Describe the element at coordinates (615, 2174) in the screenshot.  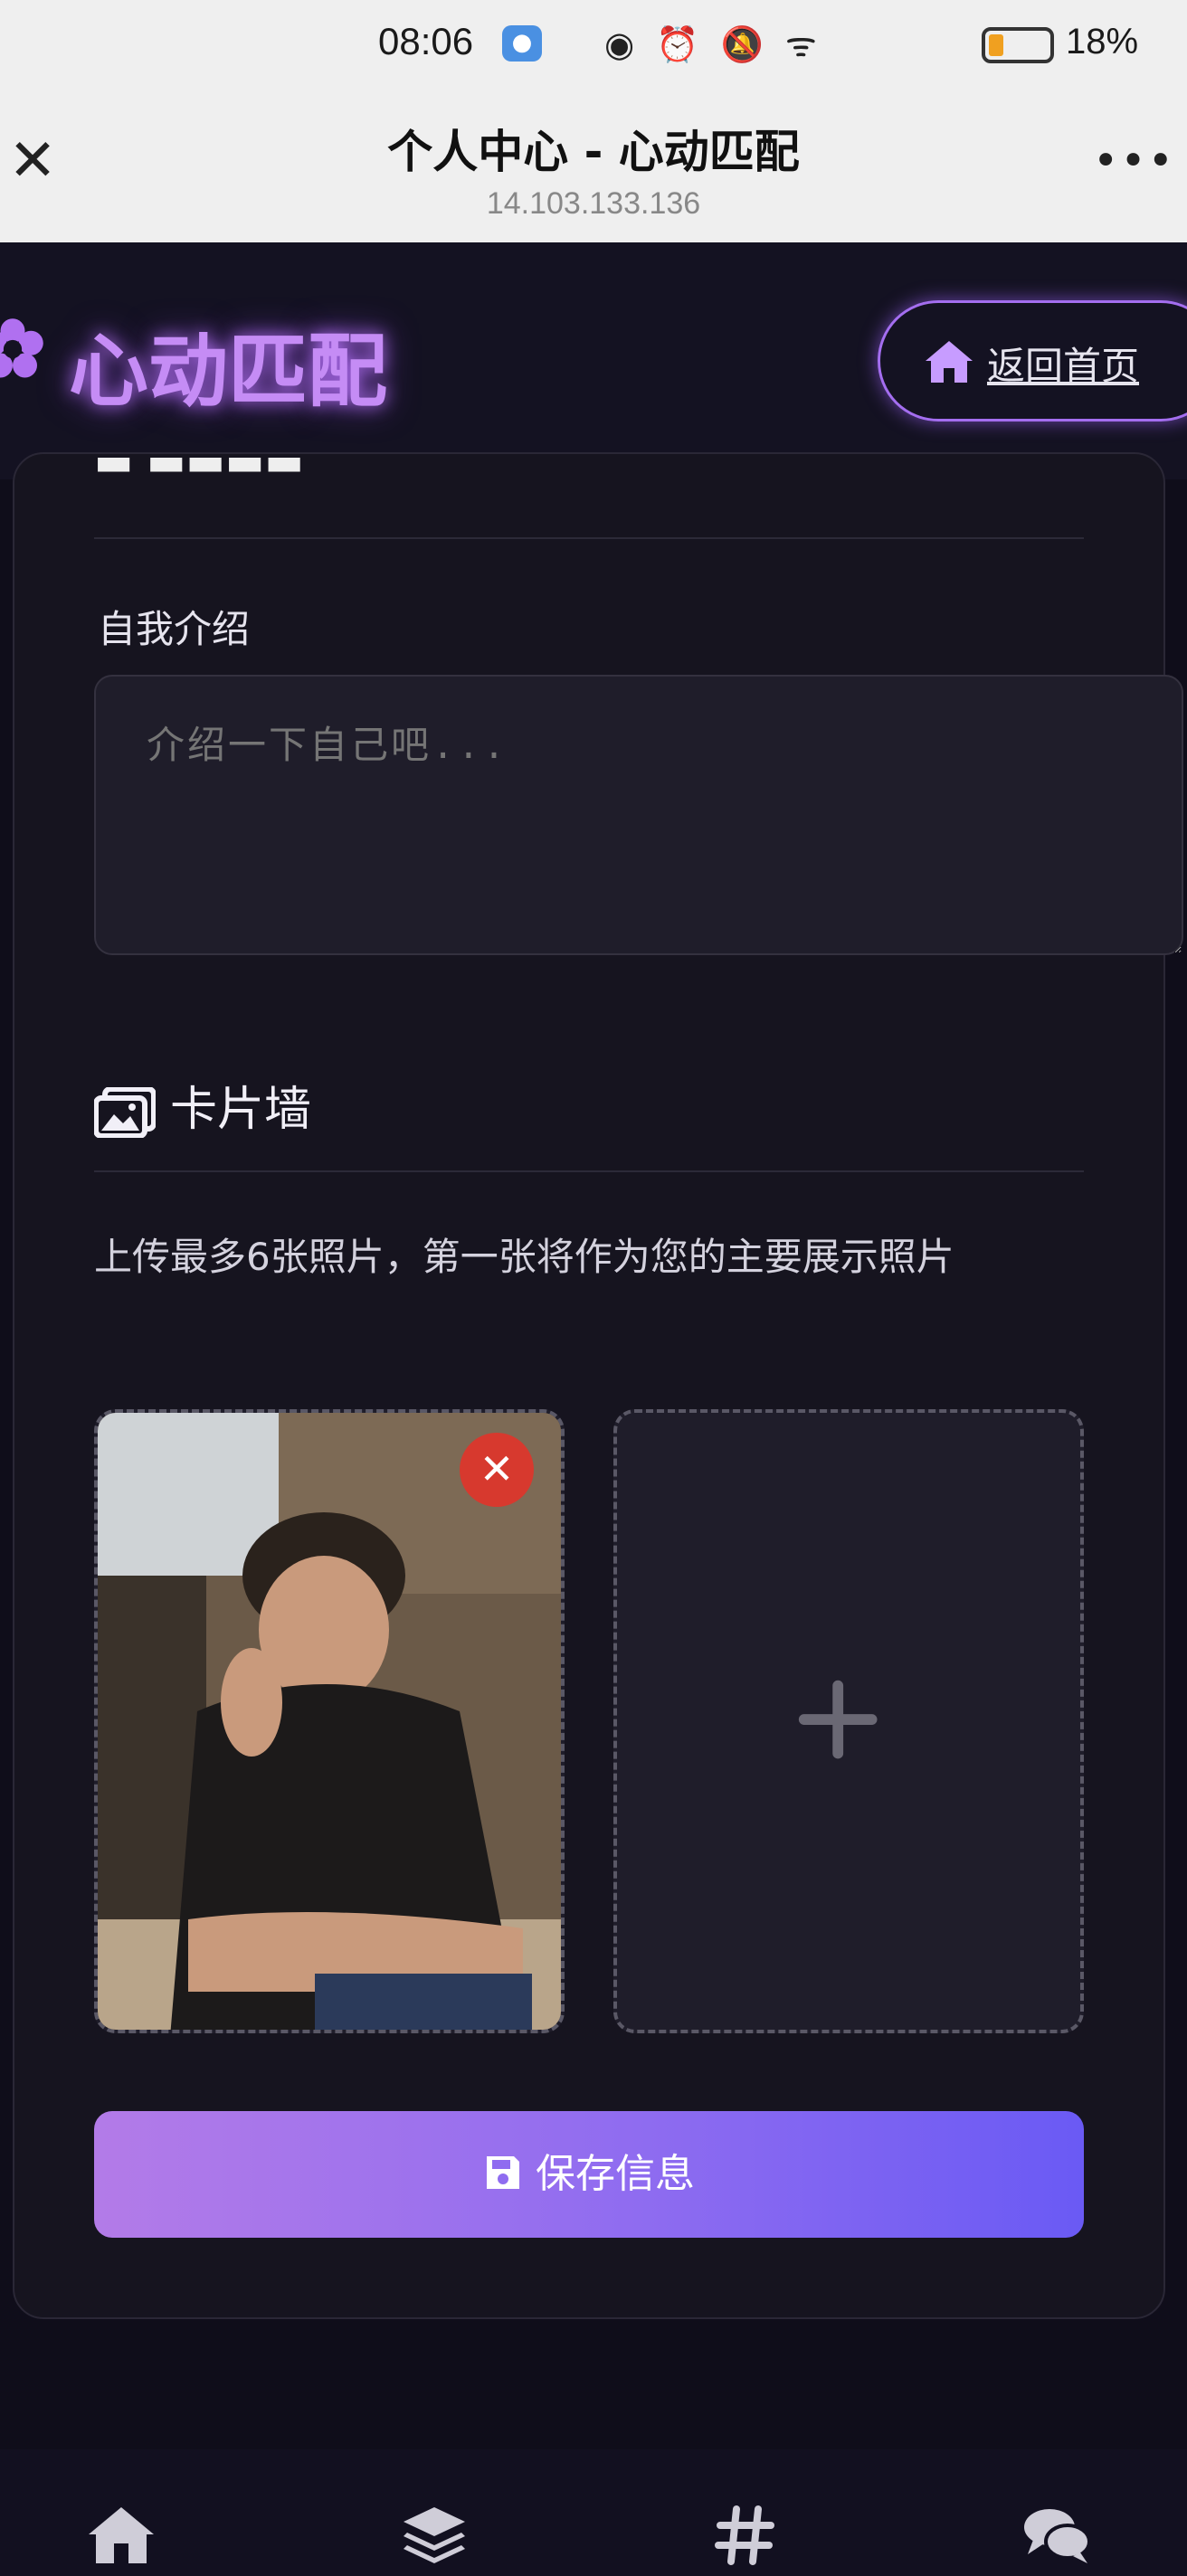
I see `save-button-label: 保存信息` at that location.